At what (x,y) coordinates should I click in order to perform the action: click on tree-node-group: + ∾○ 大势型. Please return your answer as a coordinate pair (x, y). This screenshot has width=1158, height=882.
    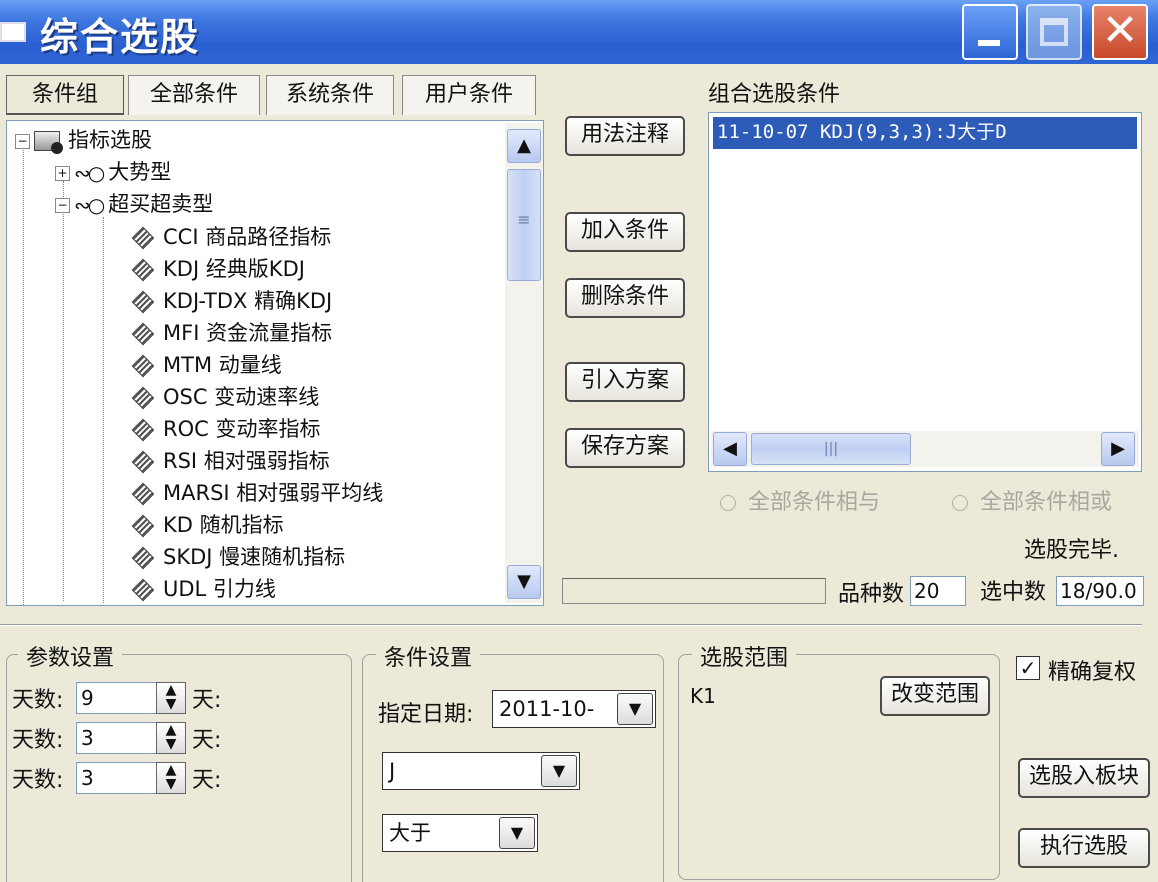
    Looking at the image, I should click on (113, 172).